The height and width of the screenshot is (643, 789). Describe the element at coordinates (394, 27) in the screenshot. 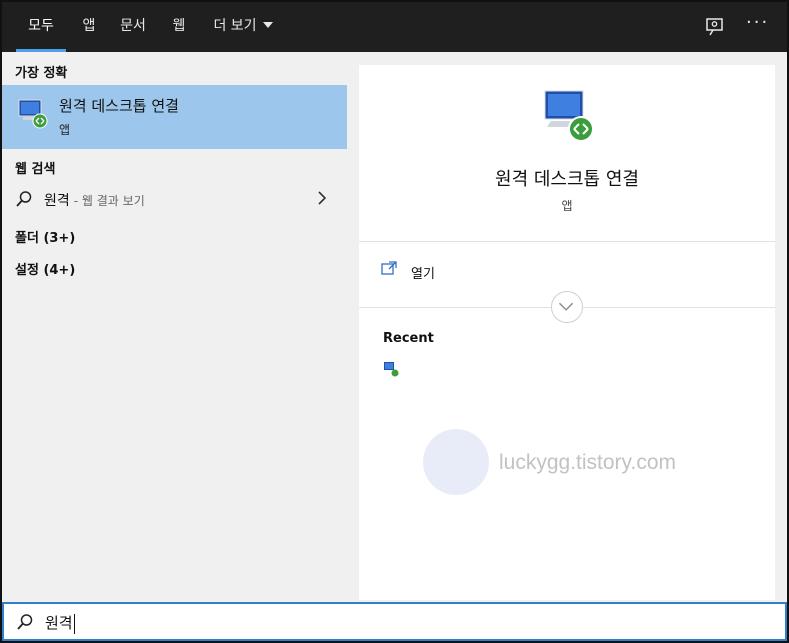

I see `top-tab-bar: 모두 앱 문서 웹 더 보기 ···` at that location.